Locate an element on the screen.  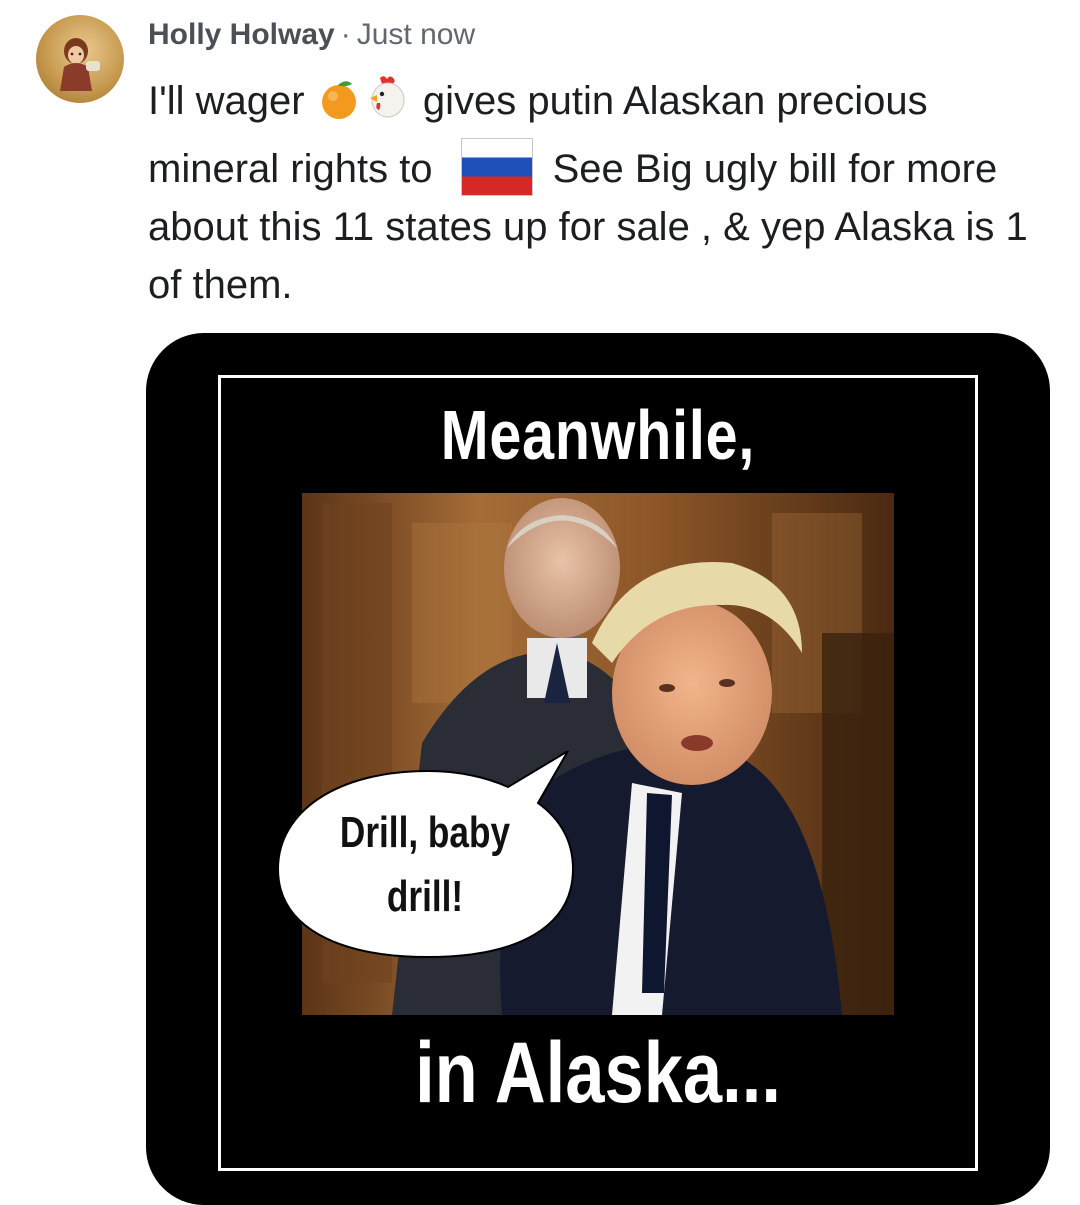
chicken-emoji-icon is located at coordinates (387, 105).